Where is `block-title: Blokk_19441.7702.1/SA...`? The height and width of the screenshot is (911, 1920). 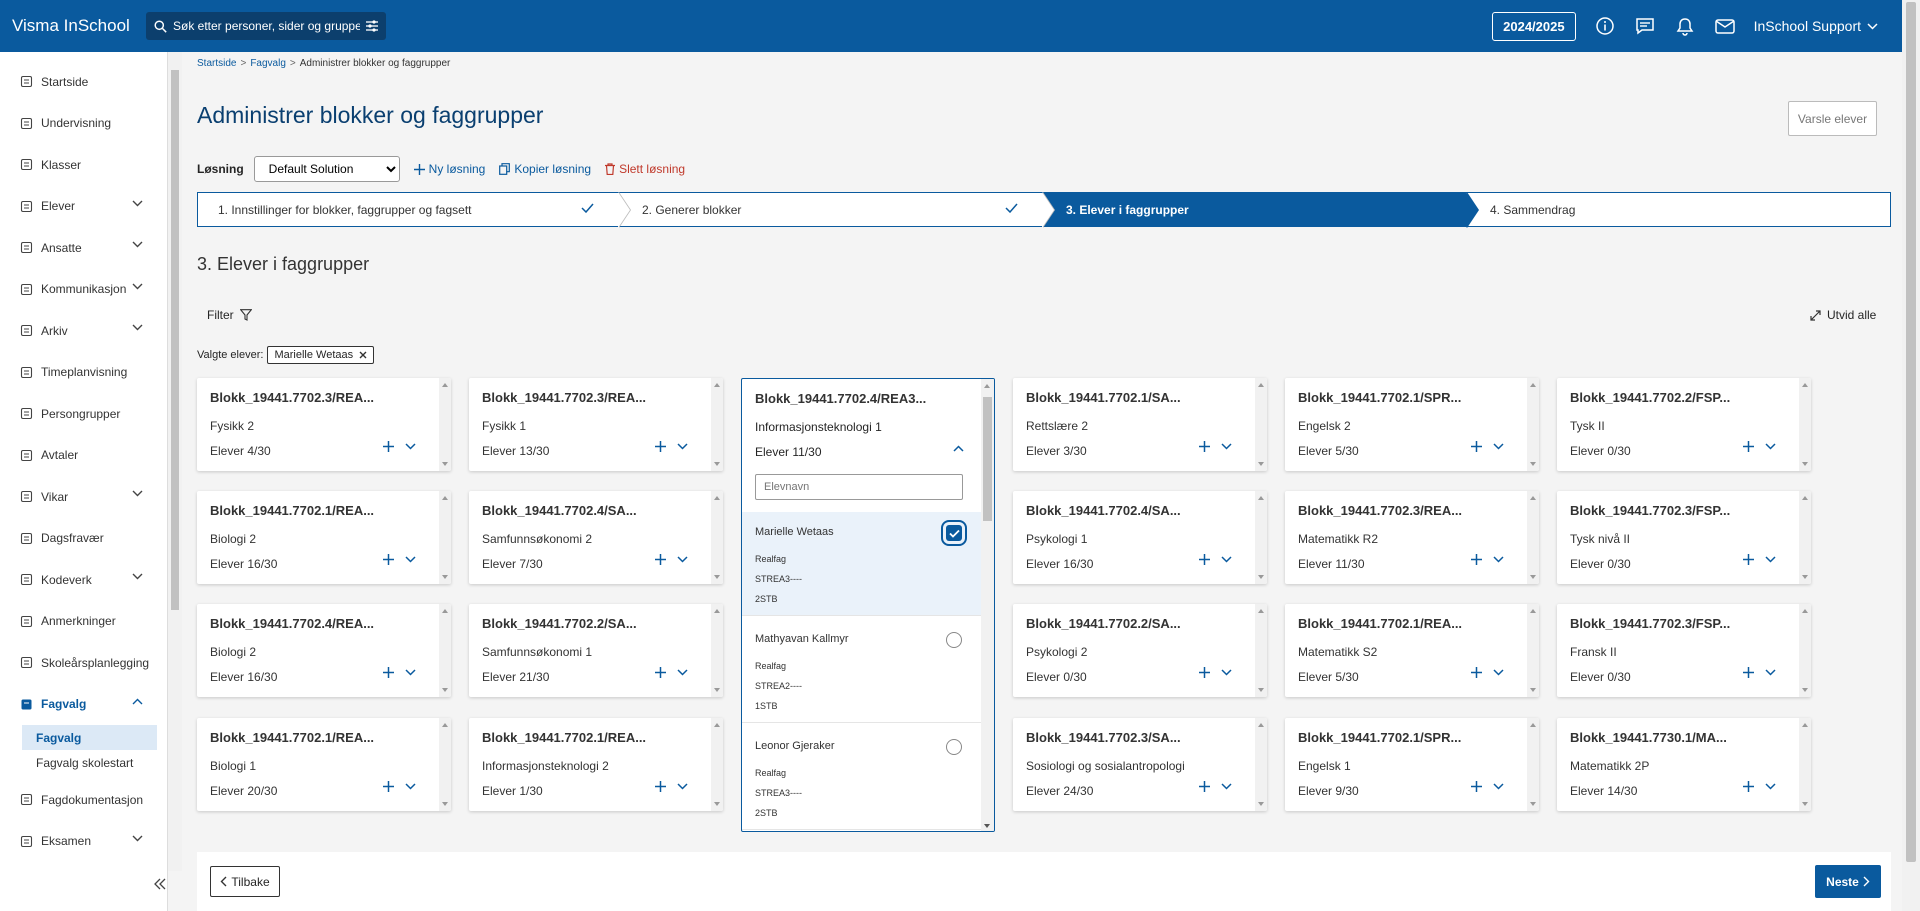 block-title: Blokk_19441.7702.1/SA... is located at coordinates (1131, 397).